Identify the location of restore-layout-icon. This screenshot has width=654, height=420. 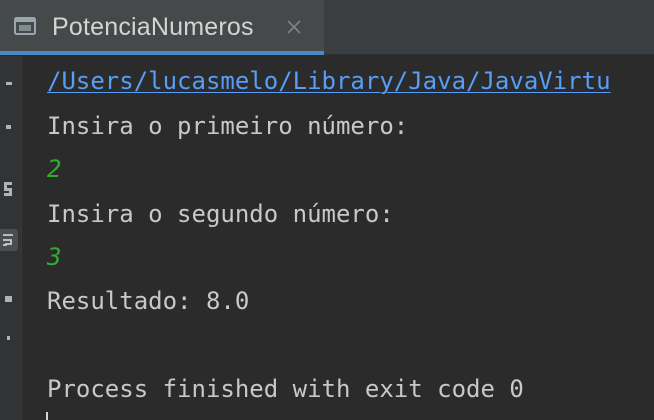
(9, 189).